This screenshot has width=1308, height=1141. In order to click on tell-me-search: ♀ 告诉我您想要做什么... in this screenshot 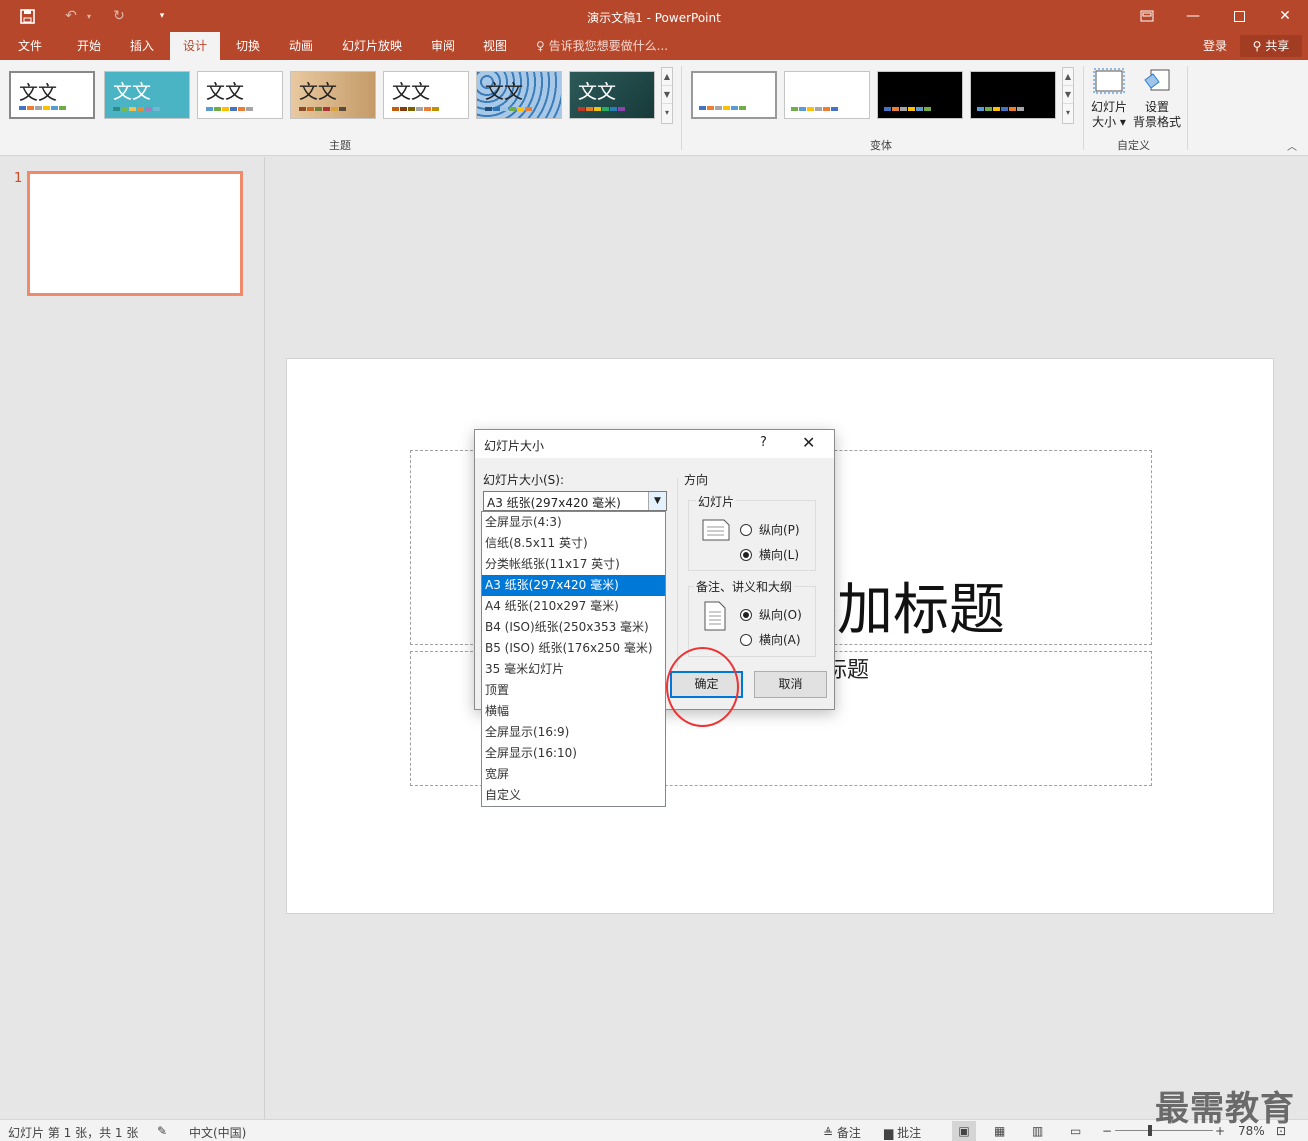, I will do `click(602, 46)`.